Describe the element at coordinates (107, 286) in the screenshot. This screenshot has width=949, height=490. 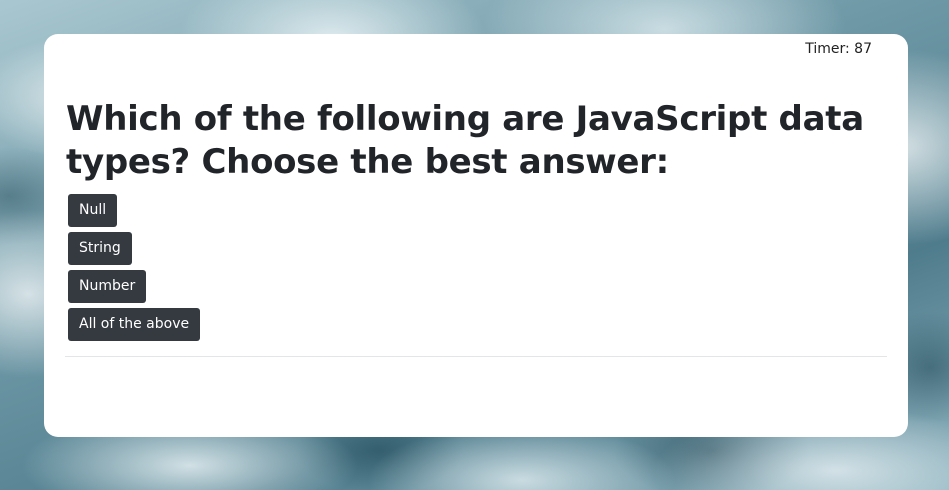
I see `answer-button-number: Number` at that location.